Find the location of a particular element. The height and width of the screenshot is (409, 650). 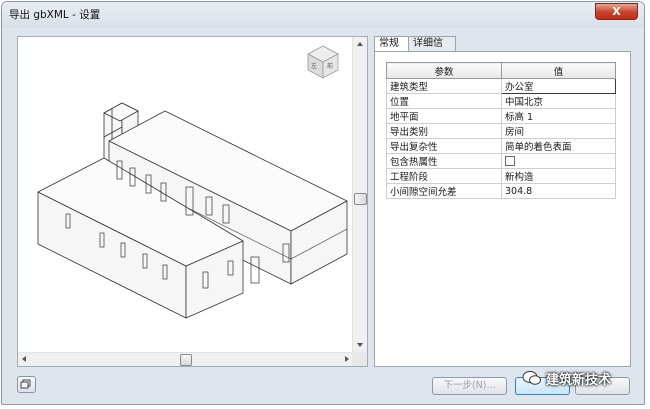

param-include-thermal-properties: 包含热属性 is located at coordinates (444, 161).